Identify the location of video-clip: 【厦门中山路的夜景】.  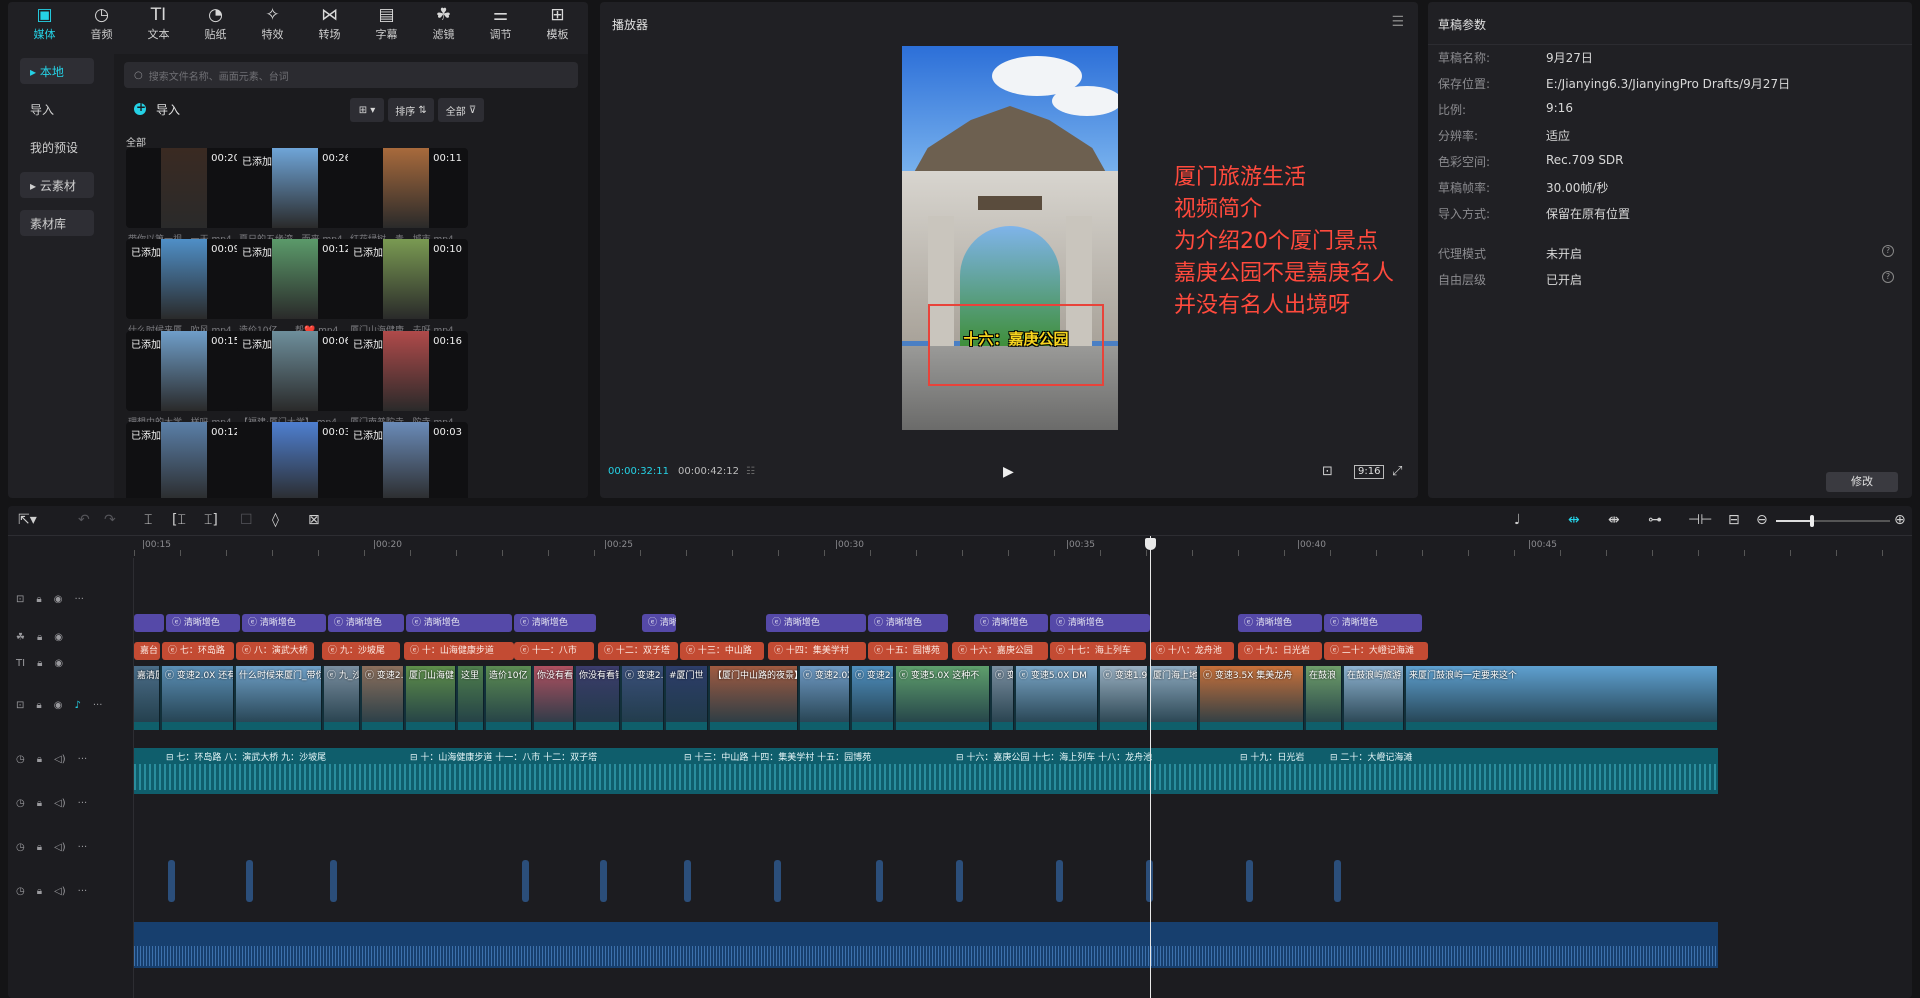
(754, 698).